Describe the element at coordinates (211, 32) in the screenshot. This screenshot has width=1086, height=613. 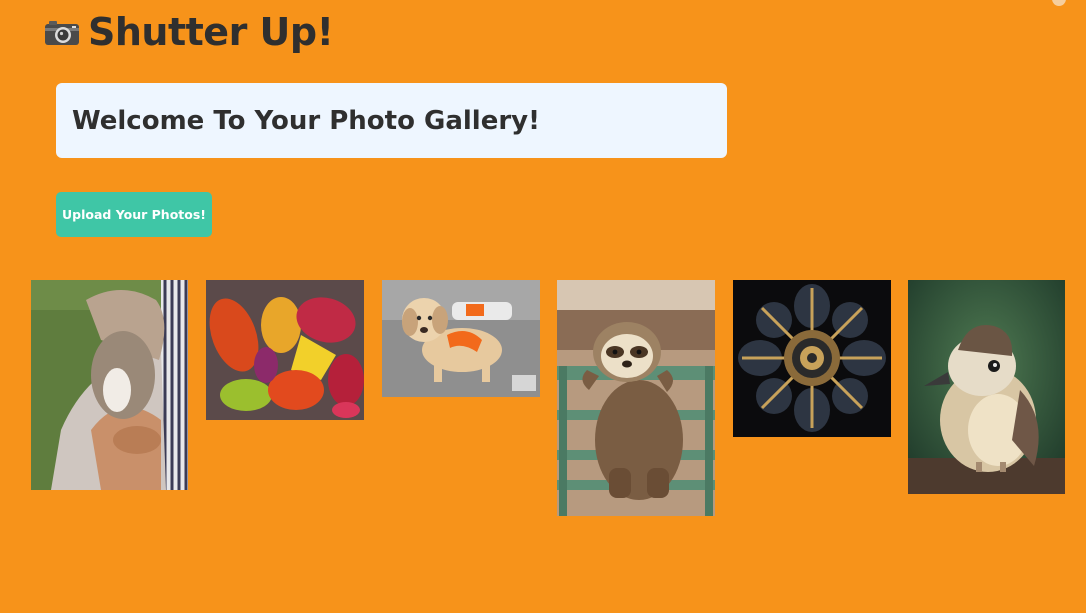
I see `app-title: Shutter Up!` at that location.